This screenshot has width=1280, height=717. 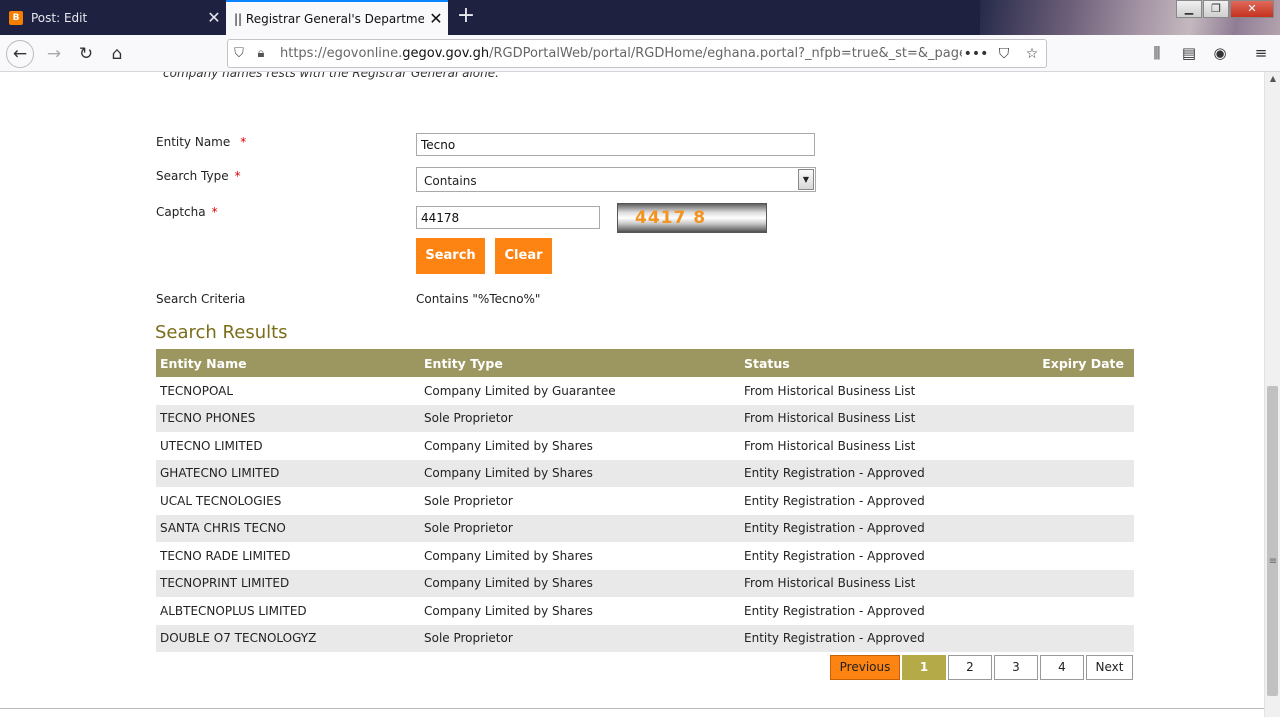 What do you see at coordinates (616, 179) in the screenshot?
I see `search-type-select: Contains ▼` at bounding box center [616, 179].